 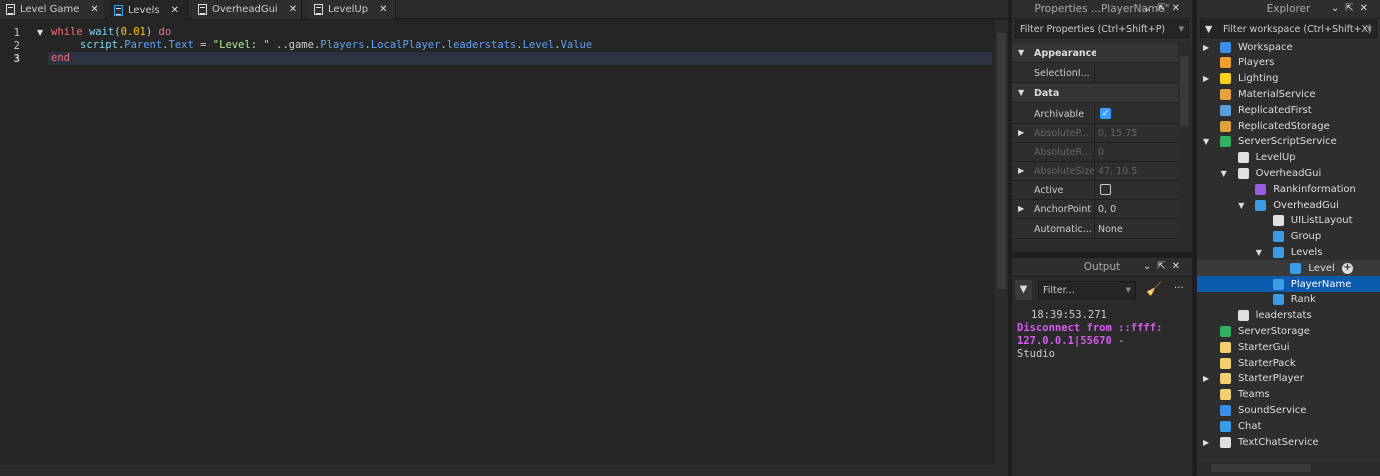 What do you see at coordinates (1095, 152) in the screenshot?
I see `property-row: AbsoluteR... 0` at bounding box center [1095, 152].